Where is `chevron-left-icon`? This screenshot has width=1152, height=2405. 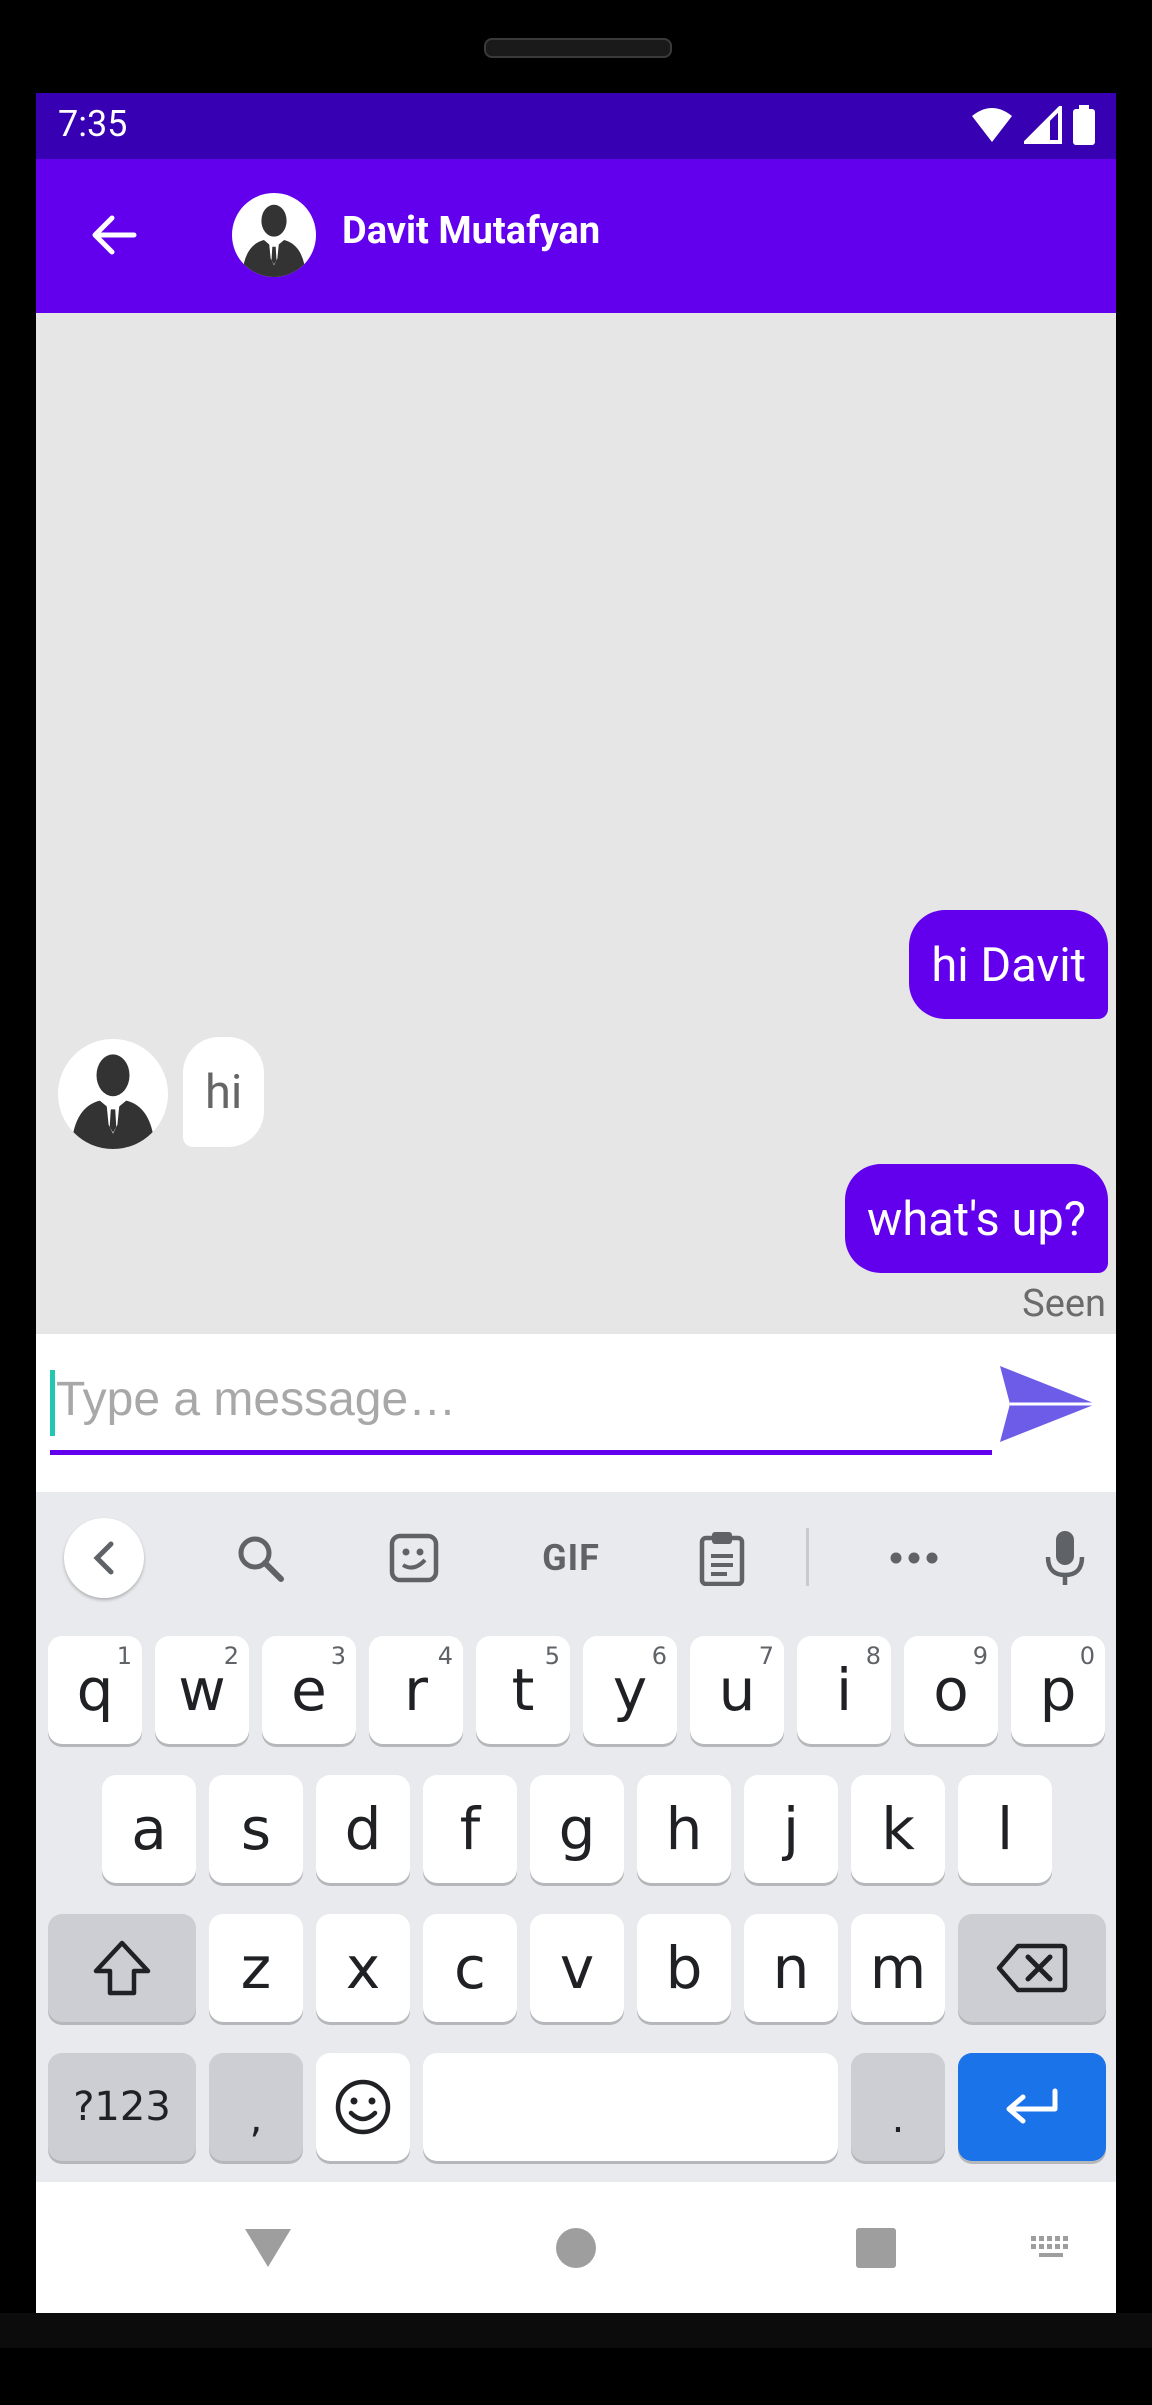
chevron-left-icon is located at coordinates (103, 1558).